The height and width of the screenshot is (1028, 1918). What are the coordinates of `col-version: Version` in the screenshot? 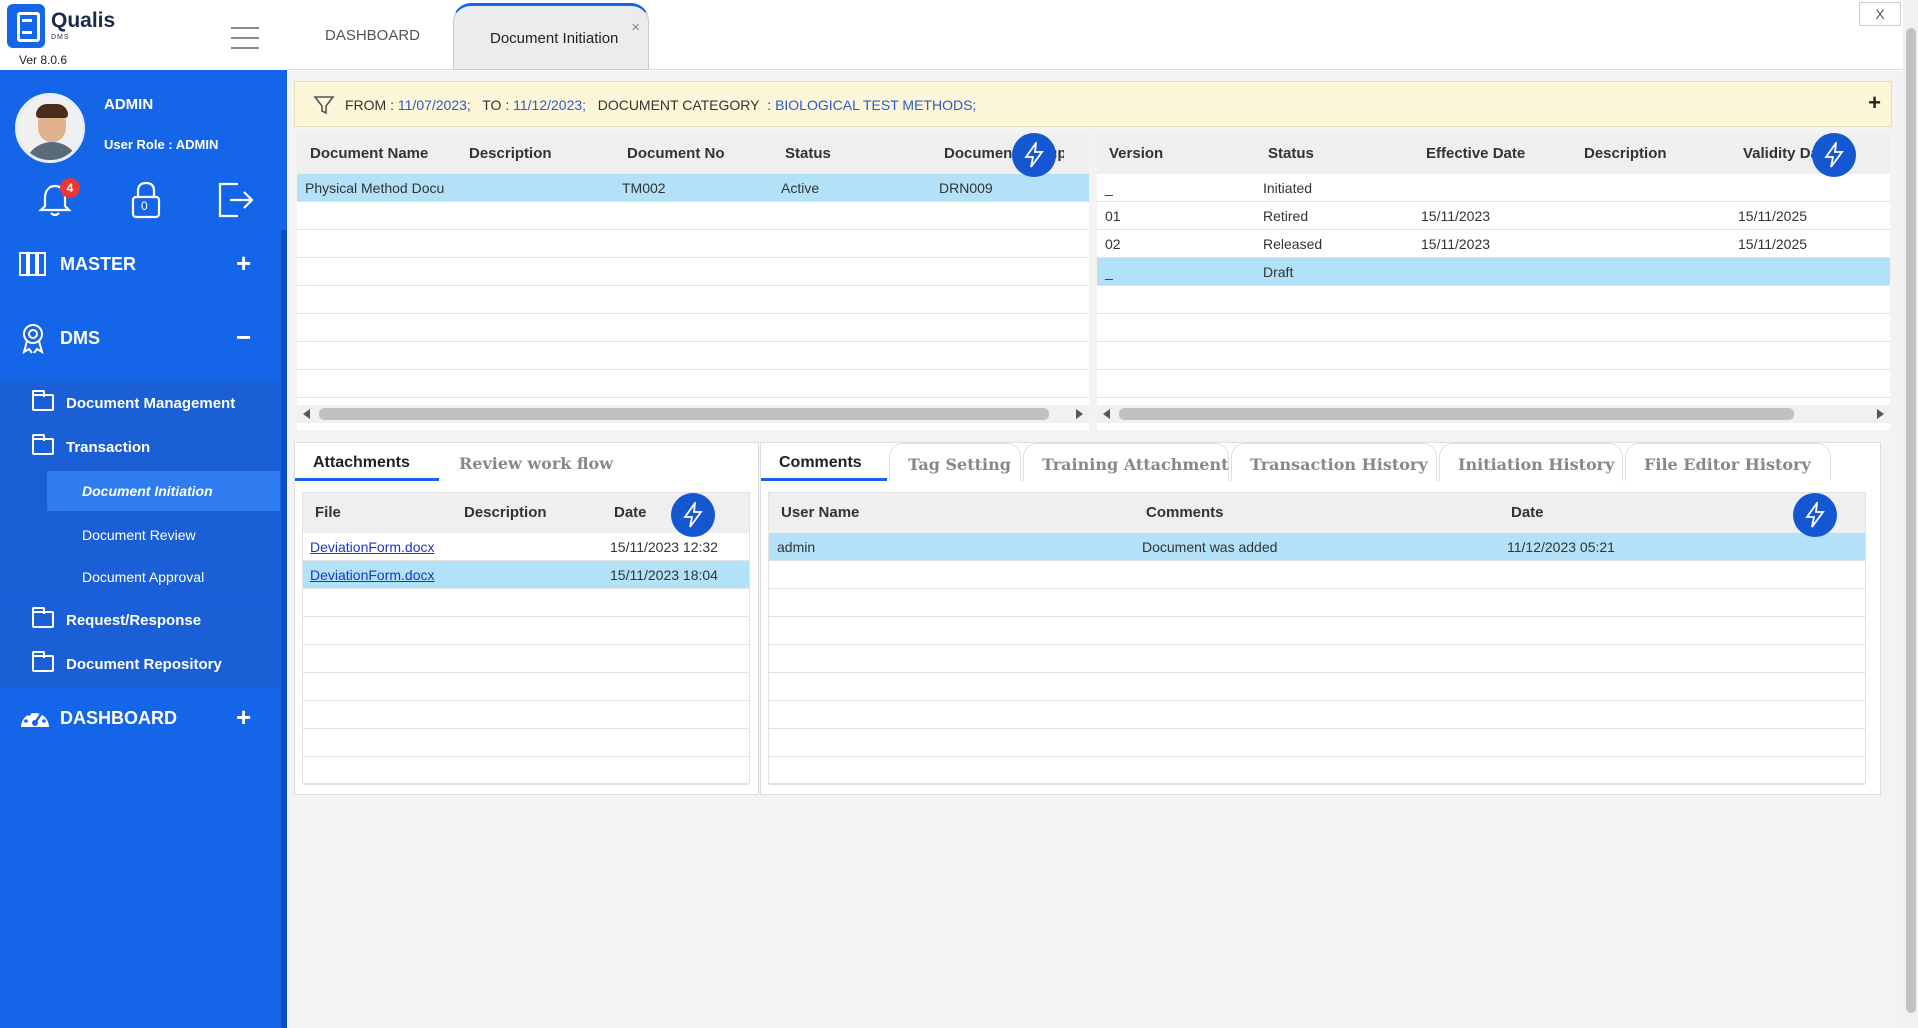 It's located at (1136, 153).